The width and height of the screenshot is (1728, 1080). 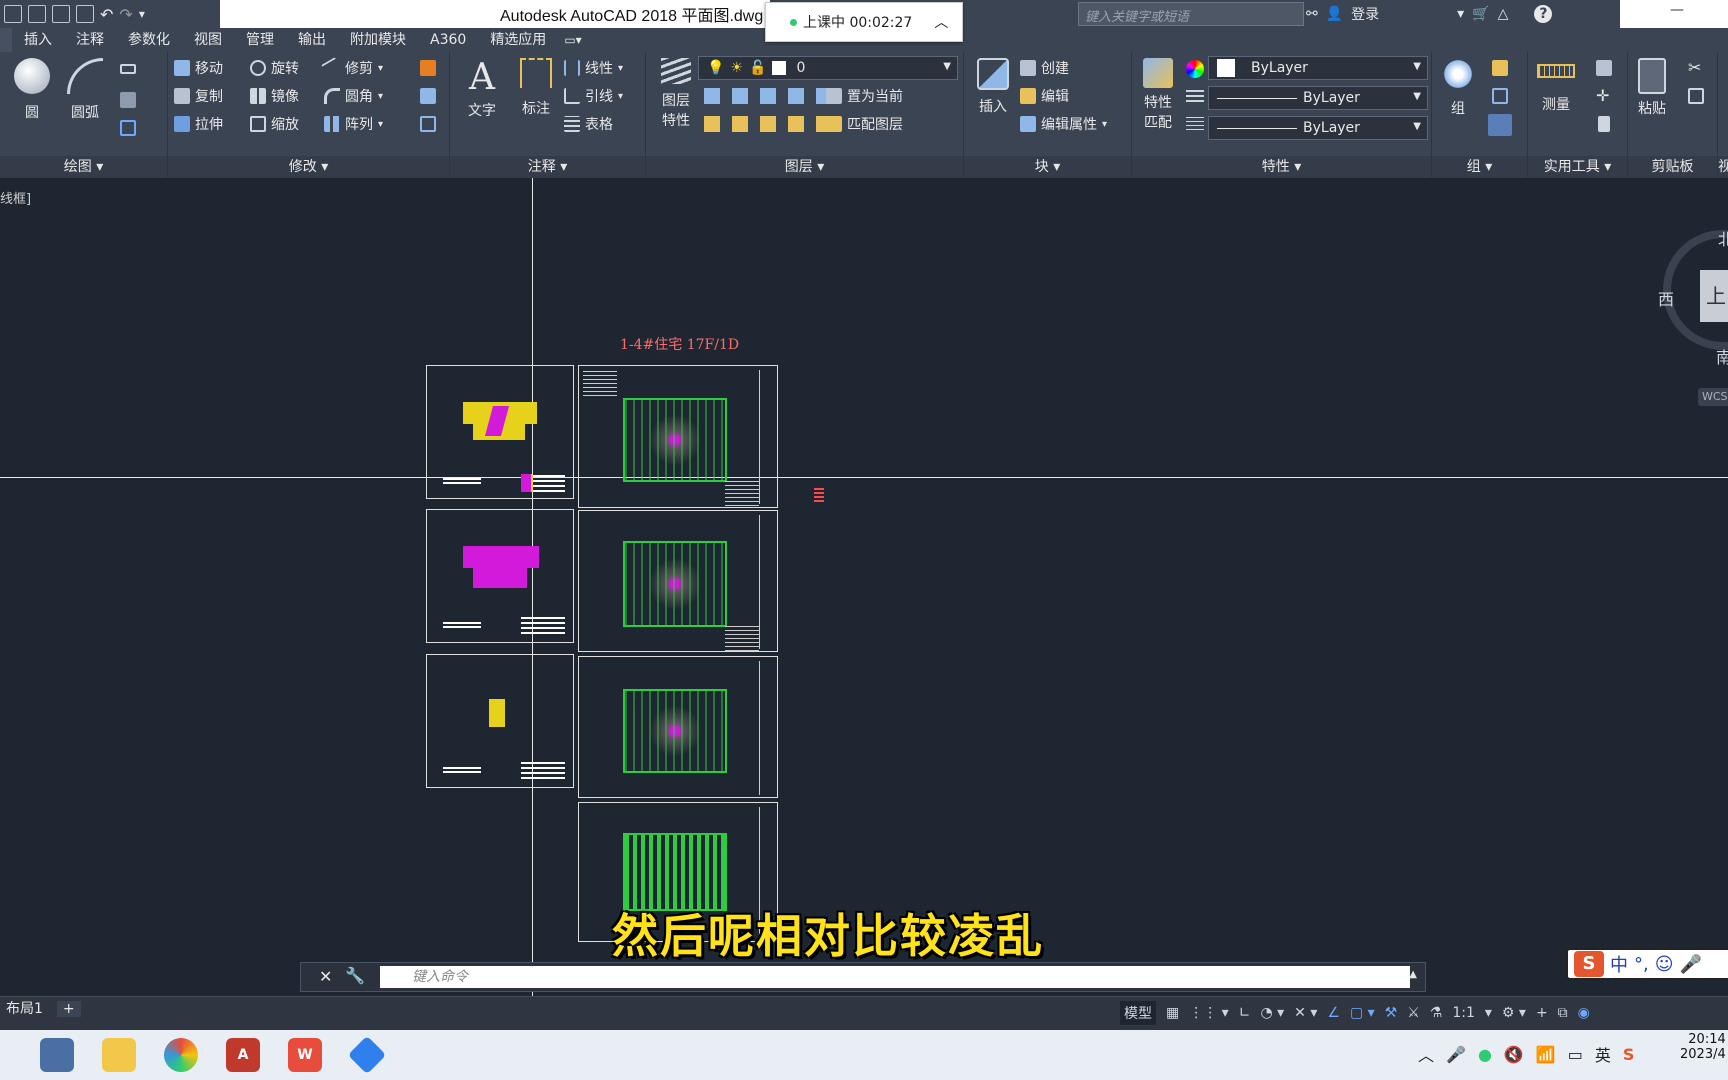 I want to click on hatch-icon, so click(x=128, y=100).